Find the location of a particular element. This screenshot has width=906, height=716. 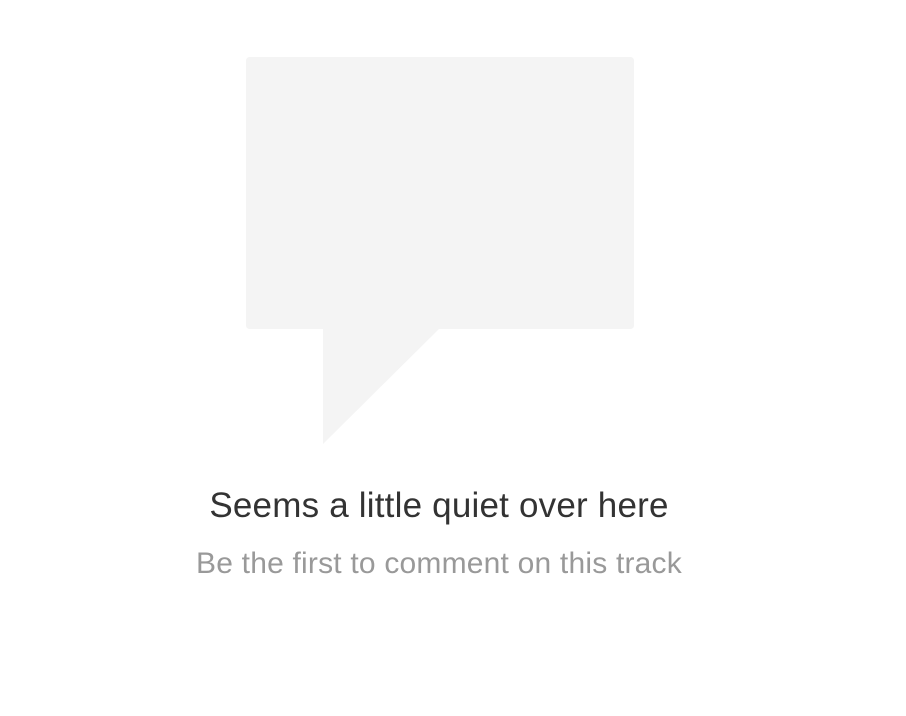

empty-state-title: Seems a little quiet over here is located at coordinates (439, 505).